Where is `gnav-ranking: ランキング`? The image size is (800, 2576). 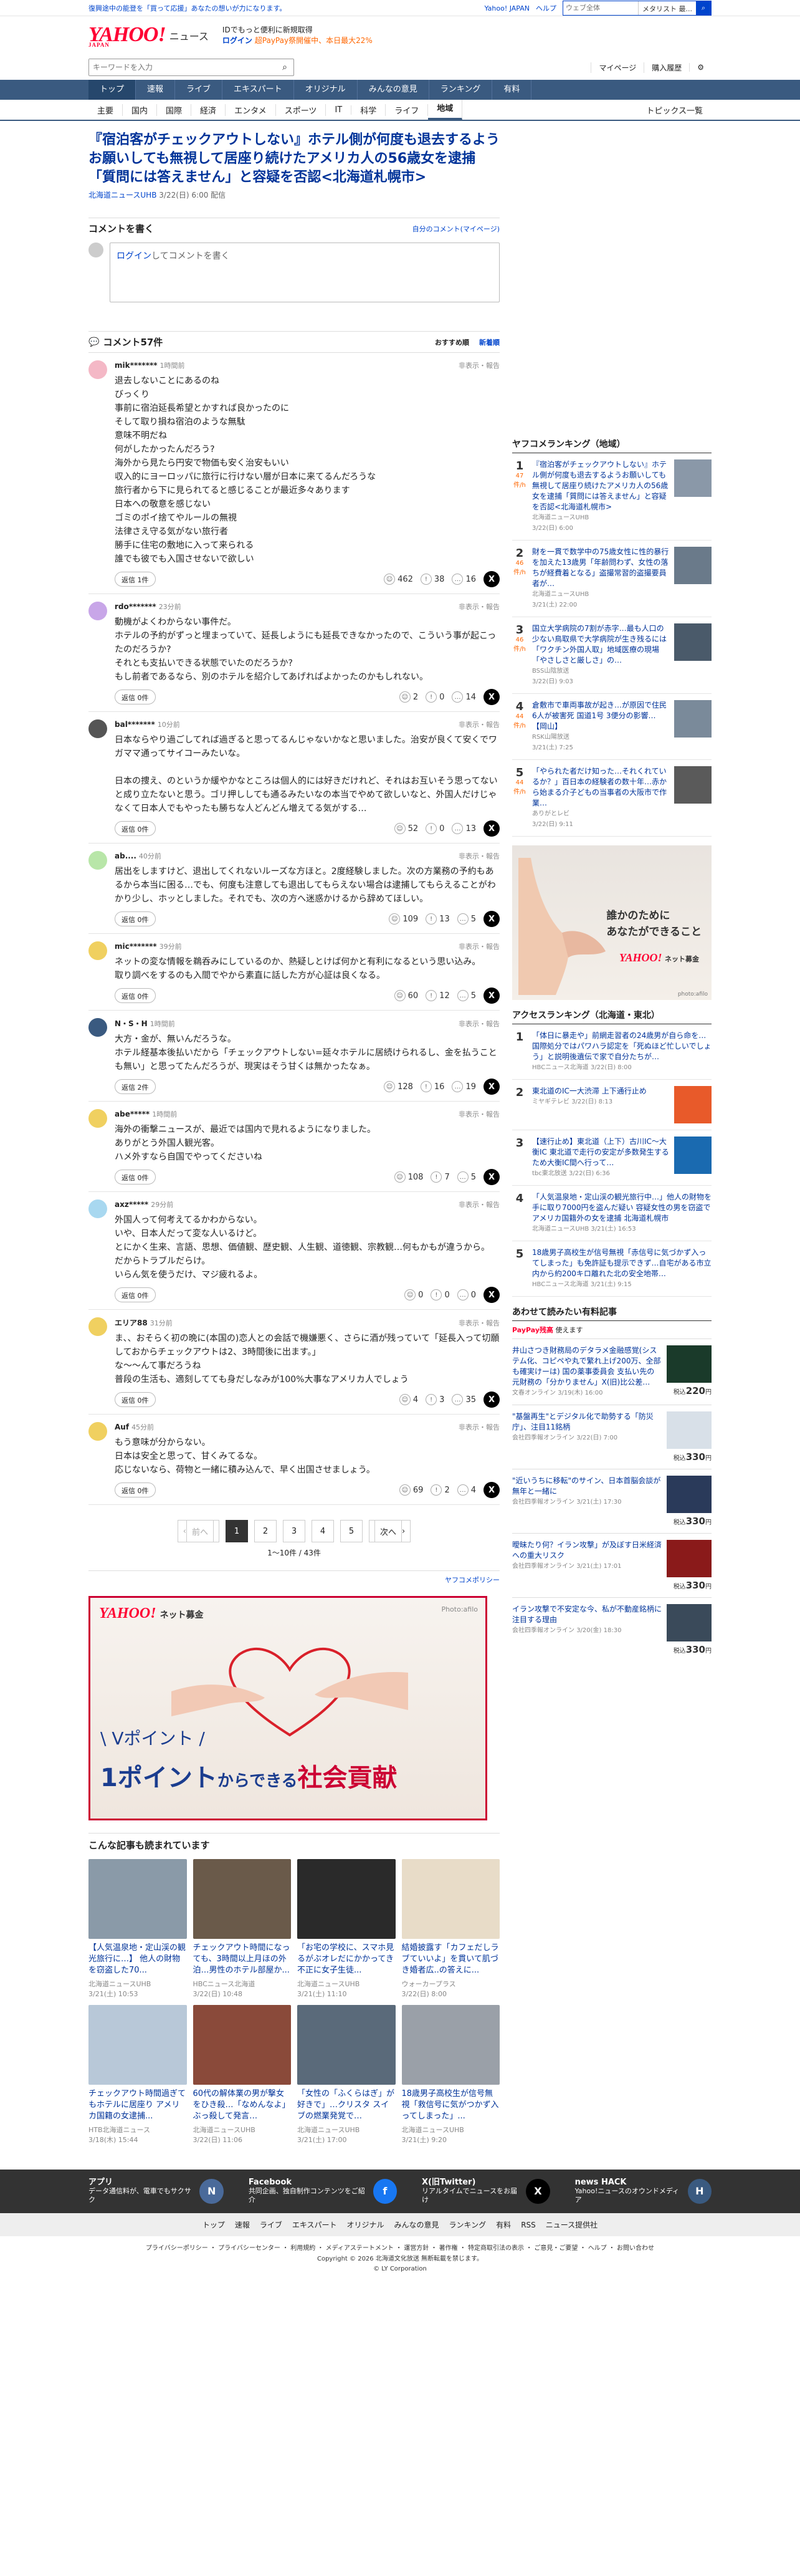 gnav-ranking: ランキング is located at coordinates (461, 90).